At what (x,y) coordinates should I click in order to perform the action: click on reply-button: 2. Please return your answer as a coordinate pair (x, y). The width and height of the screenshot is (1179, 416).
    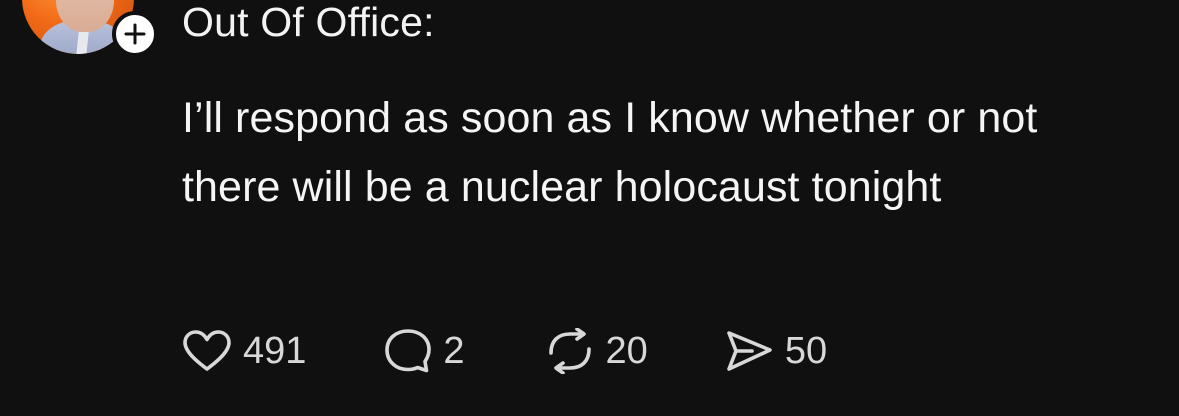
    Looking at the image, I should click on (423, 351).